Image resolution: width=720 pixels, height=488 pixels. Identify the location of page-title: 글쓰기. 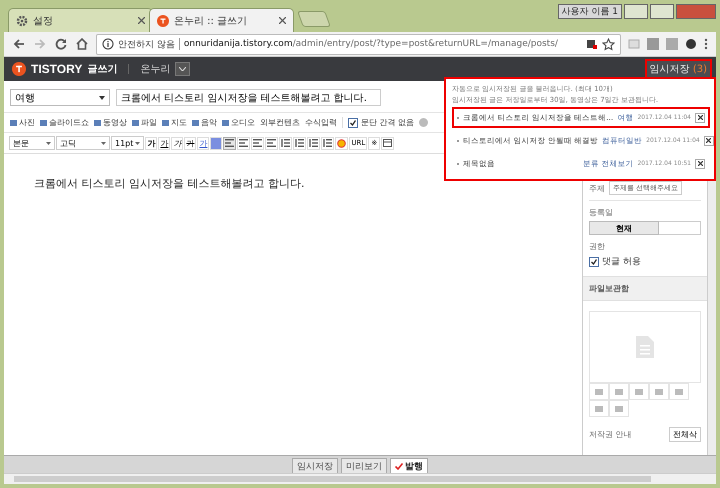
(102, 69).